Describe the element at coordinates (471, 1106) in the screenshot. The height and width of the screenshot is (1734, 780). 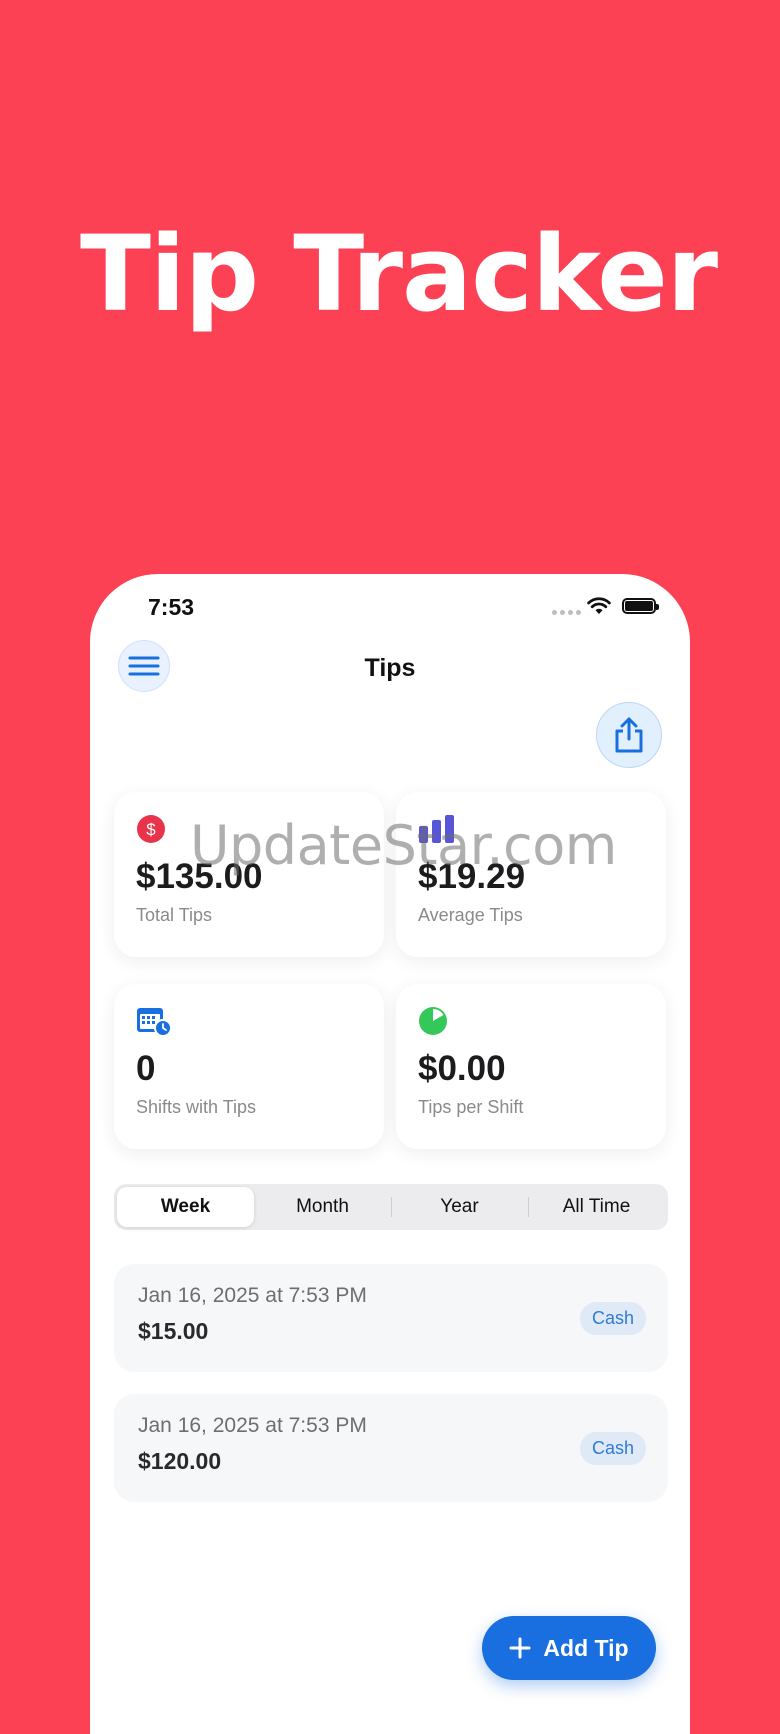
I see `tips-per-shift-label: Tips per Shift` at that location.